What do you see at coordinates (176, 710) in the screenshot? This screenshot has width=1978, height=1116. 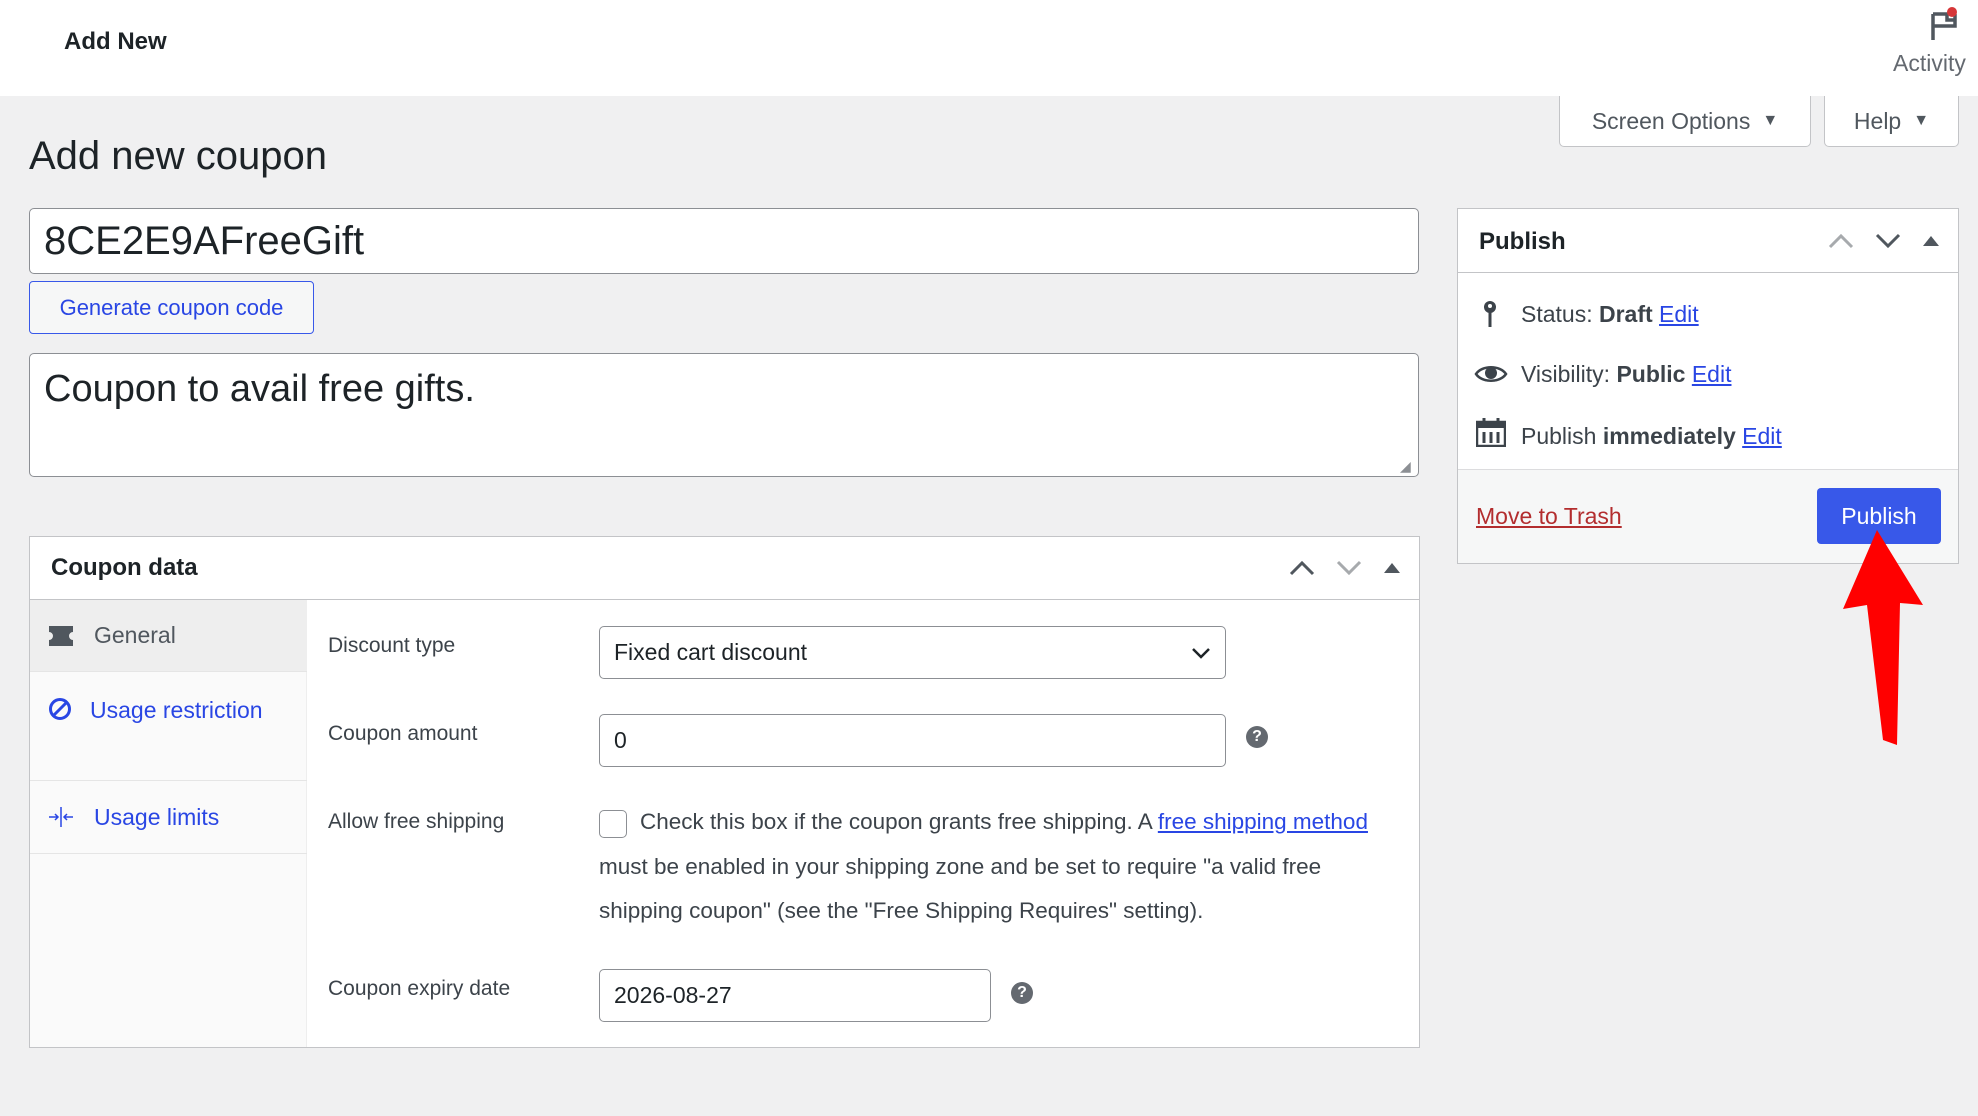 I see `tab-label: Usage restriction` at bounding box center [176, 710].